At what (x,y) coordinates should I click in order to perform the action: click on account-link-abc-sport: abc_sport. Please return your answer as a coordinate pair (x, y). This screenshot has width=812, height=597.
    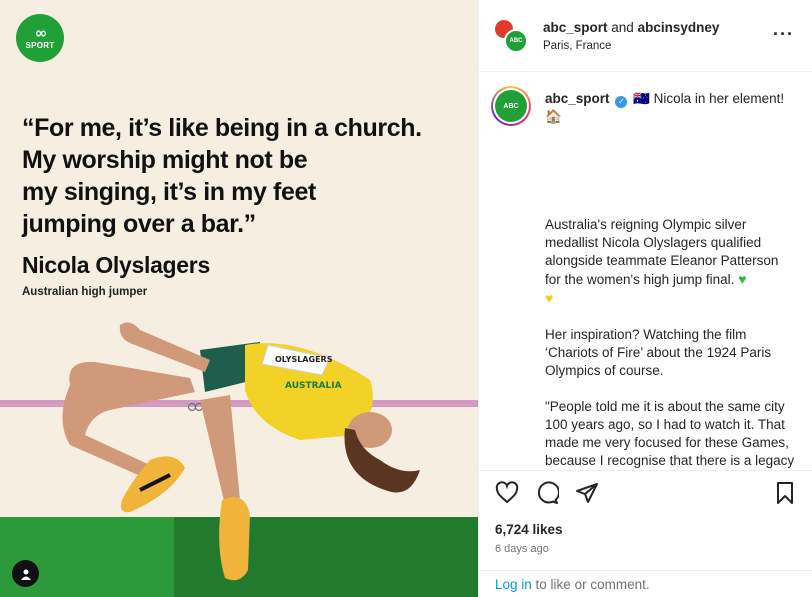
    Looking at the image, I should click on (575, 27).